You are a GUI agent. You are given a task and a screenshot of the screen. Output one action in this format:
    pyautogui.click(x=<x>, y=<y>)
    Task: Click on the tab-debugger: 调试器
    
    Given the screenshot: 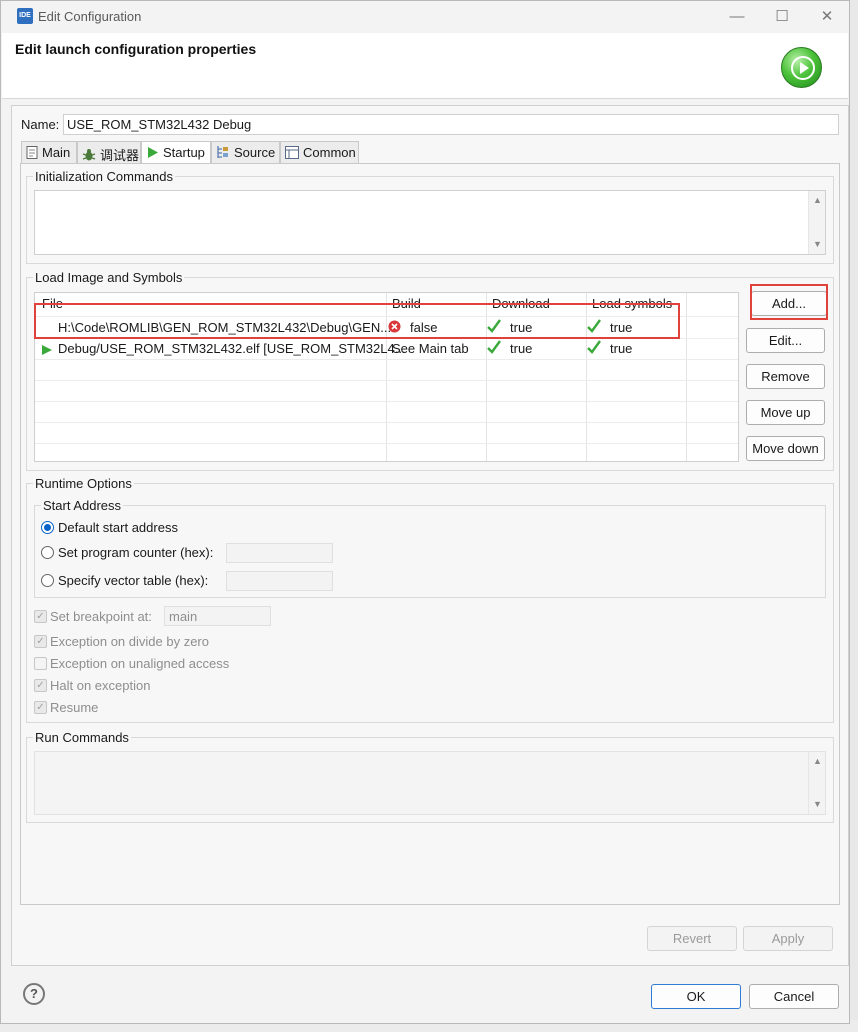 What is the action you would take?
    pyautogui.click(x=109, y=152)
    